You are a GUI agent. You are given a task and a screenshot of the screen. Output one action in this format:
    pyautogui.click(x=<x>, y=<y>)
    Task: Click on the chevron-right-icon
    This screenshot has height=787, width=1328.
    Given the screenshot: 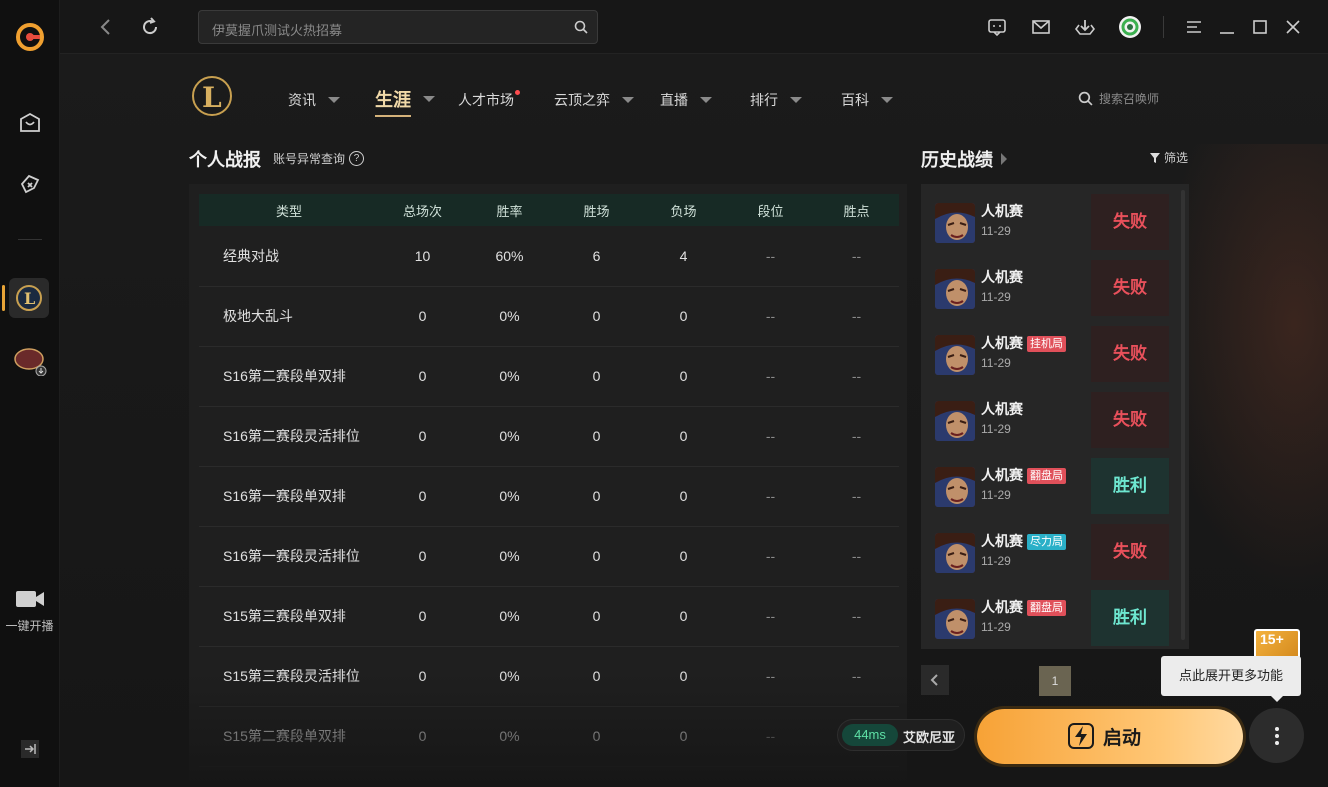 What is the action you would take?
    pyautogui.click(x=1004, y=159)
    